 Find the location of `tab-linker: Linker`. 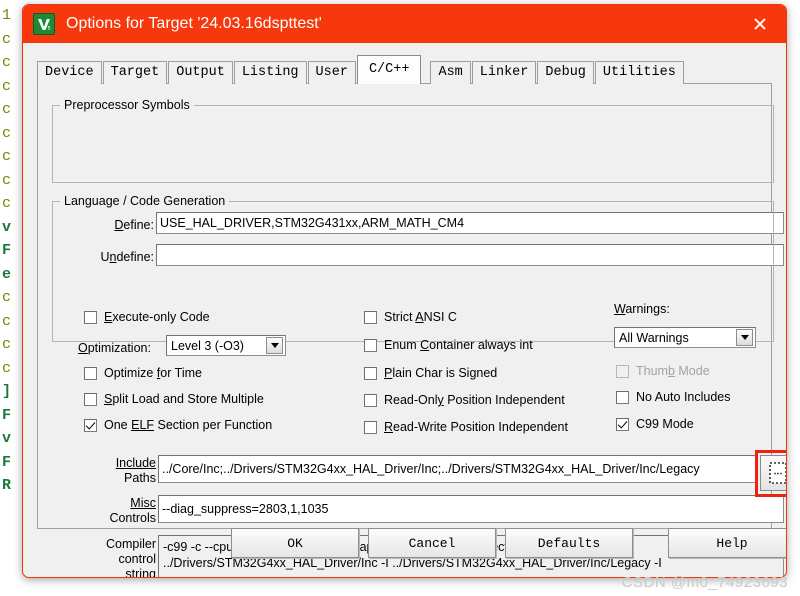

tab-linker: Linker is located at coordinates (504, 72).